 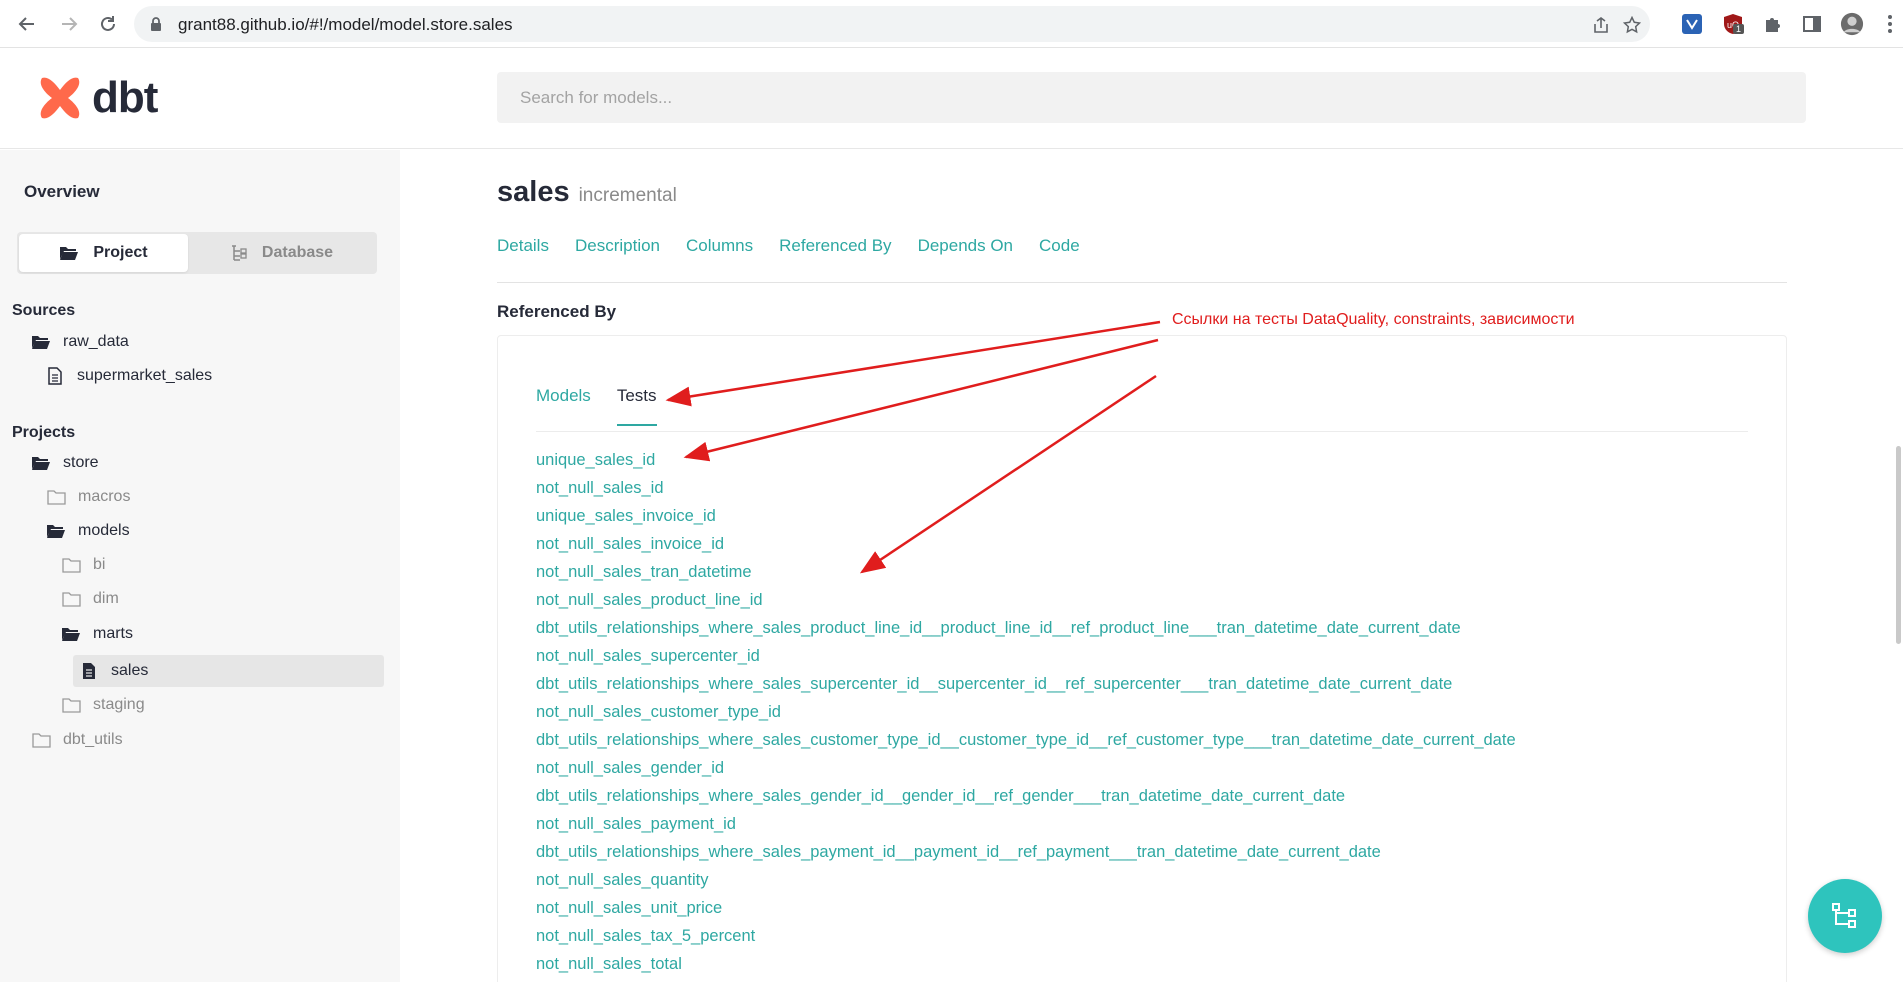 I want to click on tab-referenced-by: Referenced By, so click(x=835, y=246).